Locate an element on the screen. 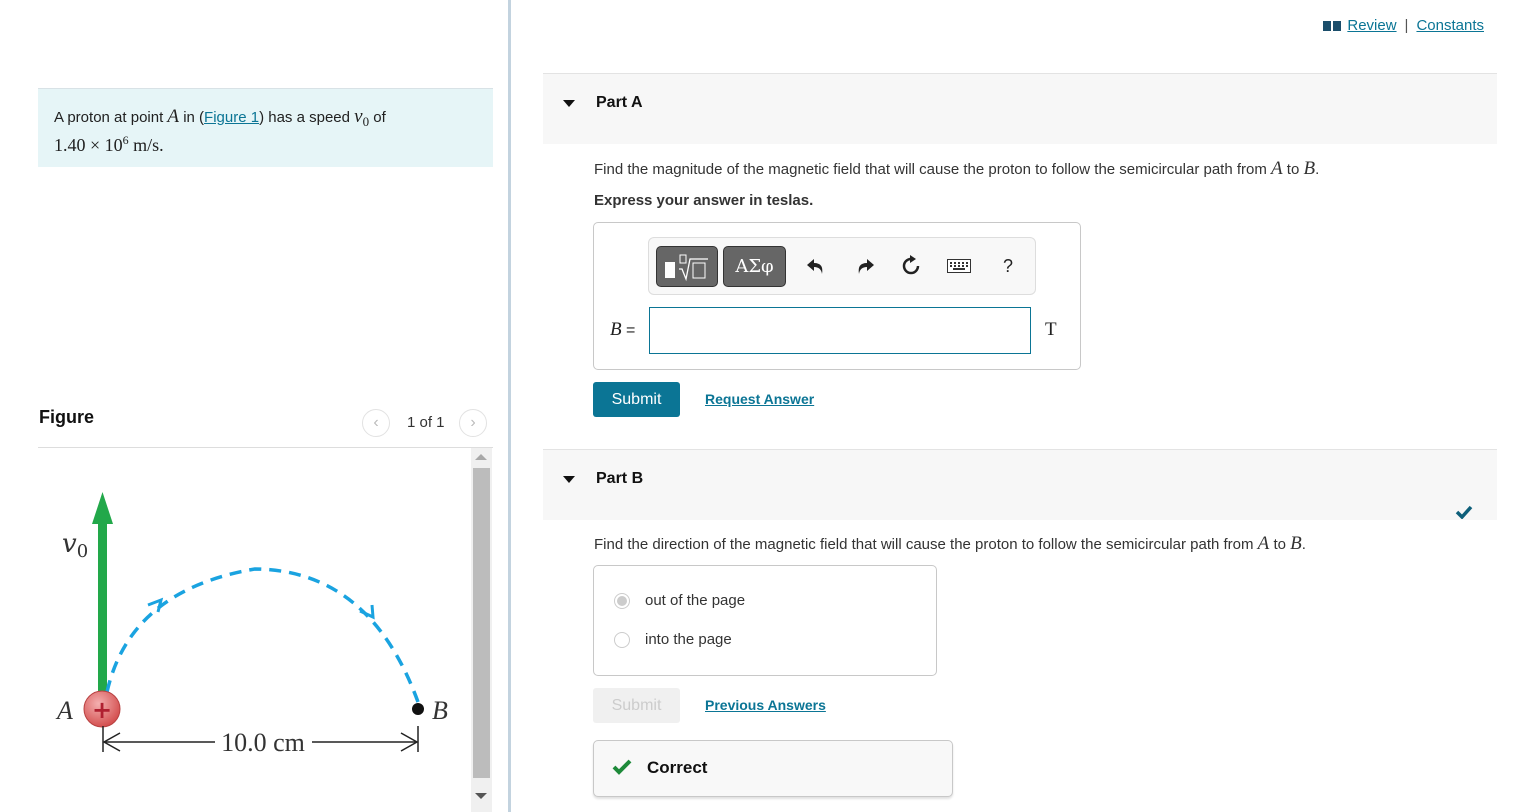 The image size is (1518, 812). part-a-instruction: Express your answer in teslas. is located at coordinates (704, 200).